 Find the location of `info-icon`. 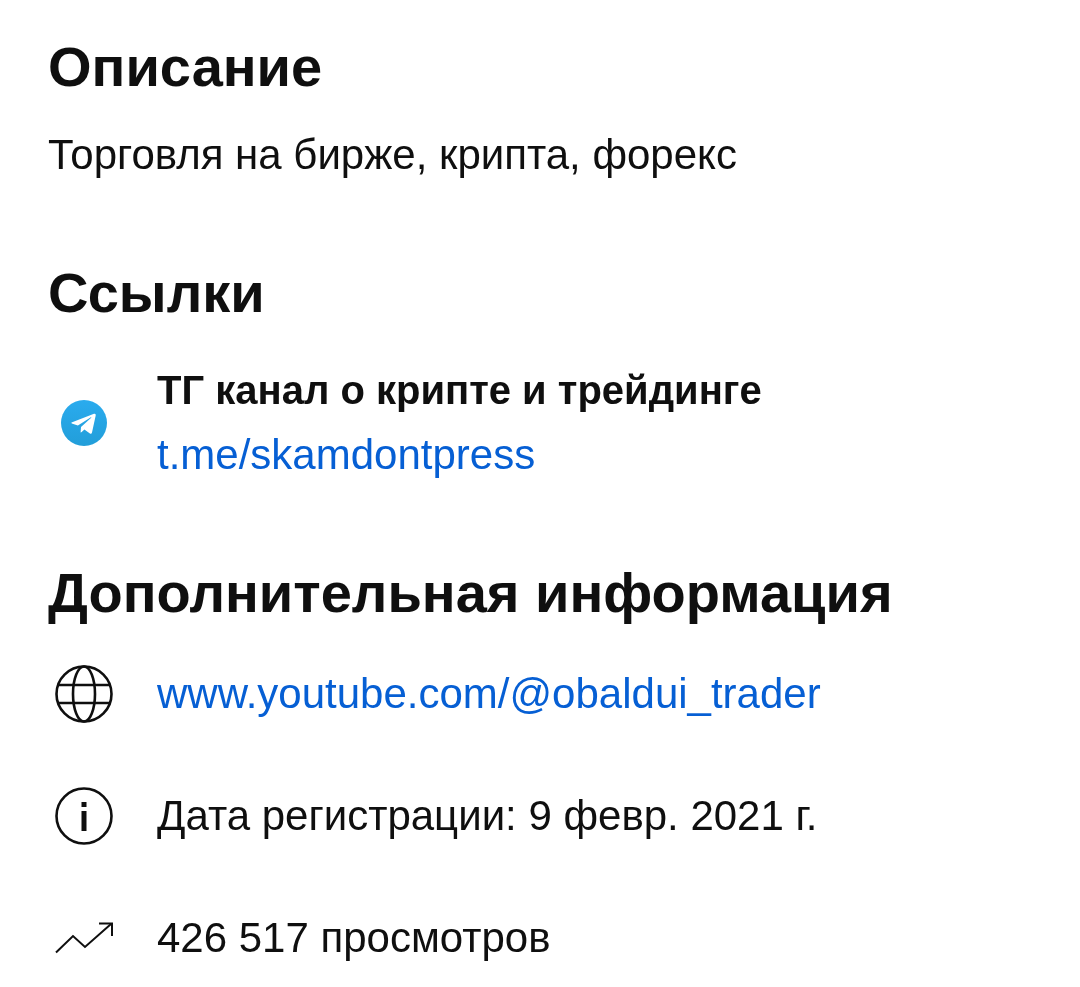

info-icon is located at coordinates (84, 816).